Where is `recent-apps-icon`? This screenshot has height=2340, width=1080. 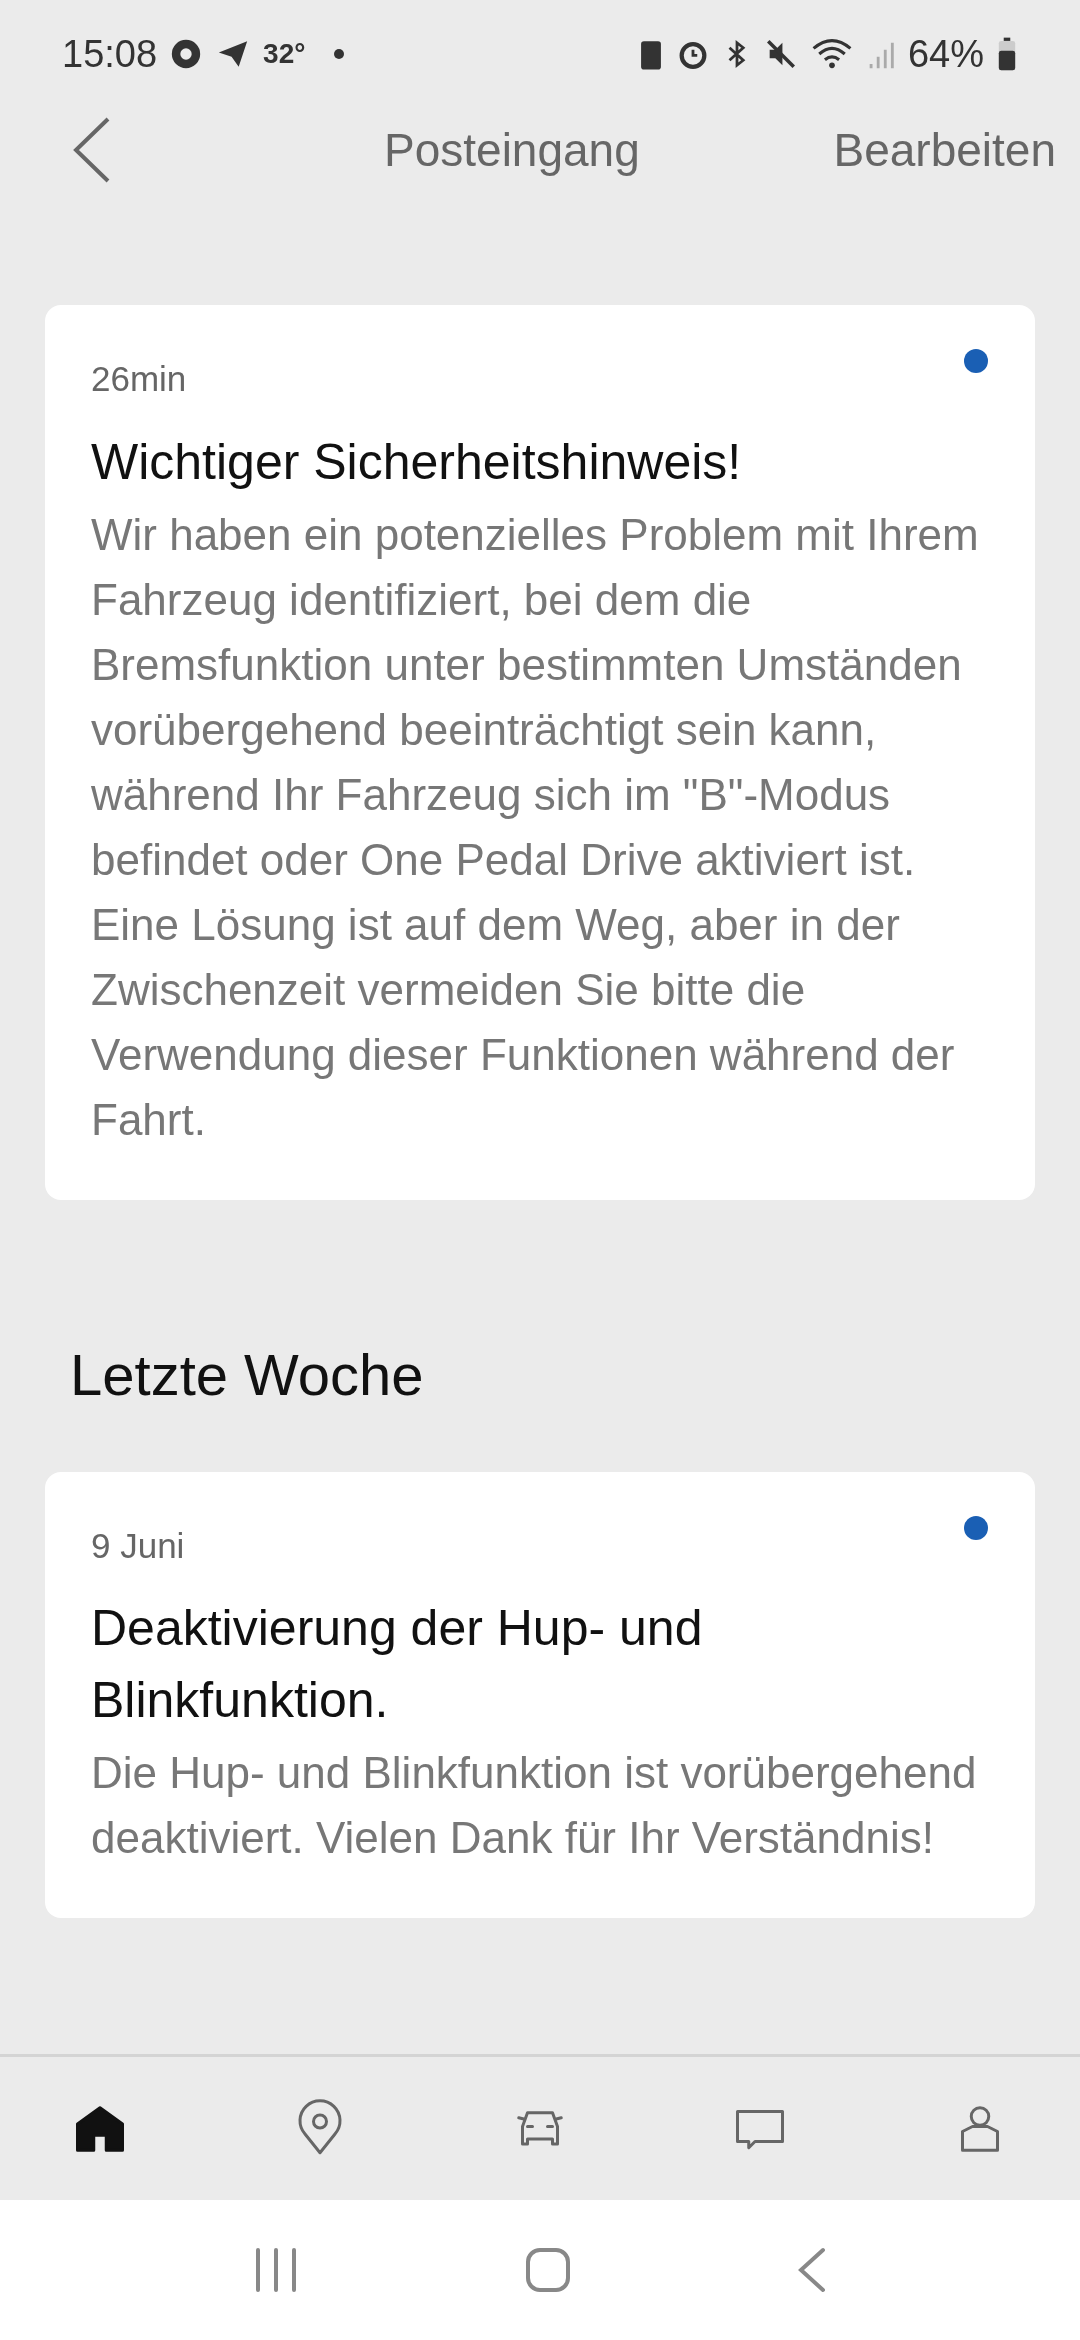
recent-apps-icon is located at coordinates (276, 2270).